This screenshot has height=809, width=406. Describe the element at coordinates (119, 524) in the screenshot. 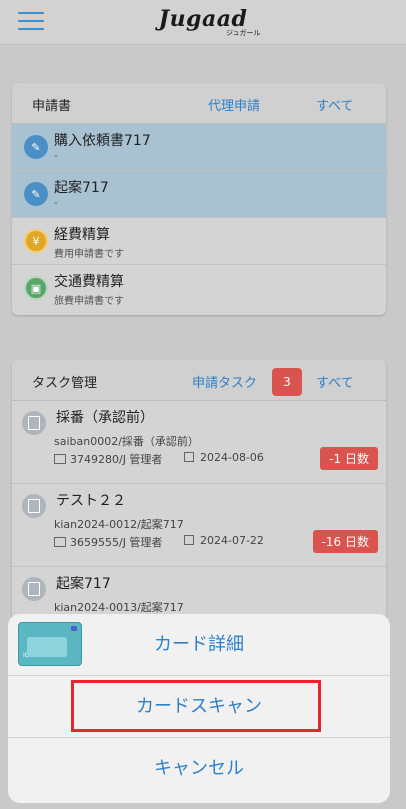

I see `task-subtitle: kian2024-0012/起案717` at that location.